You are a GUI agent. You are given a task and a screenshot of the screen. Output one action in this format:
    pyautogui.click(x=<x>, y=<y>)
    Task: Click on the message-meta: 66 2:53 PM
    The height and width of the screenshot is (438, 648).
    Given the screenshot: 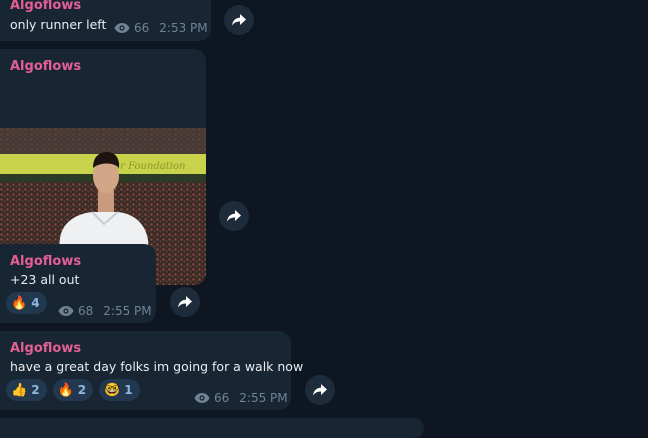 What is the action you would take?
    pyautogui.click(x=161, y=28)
    